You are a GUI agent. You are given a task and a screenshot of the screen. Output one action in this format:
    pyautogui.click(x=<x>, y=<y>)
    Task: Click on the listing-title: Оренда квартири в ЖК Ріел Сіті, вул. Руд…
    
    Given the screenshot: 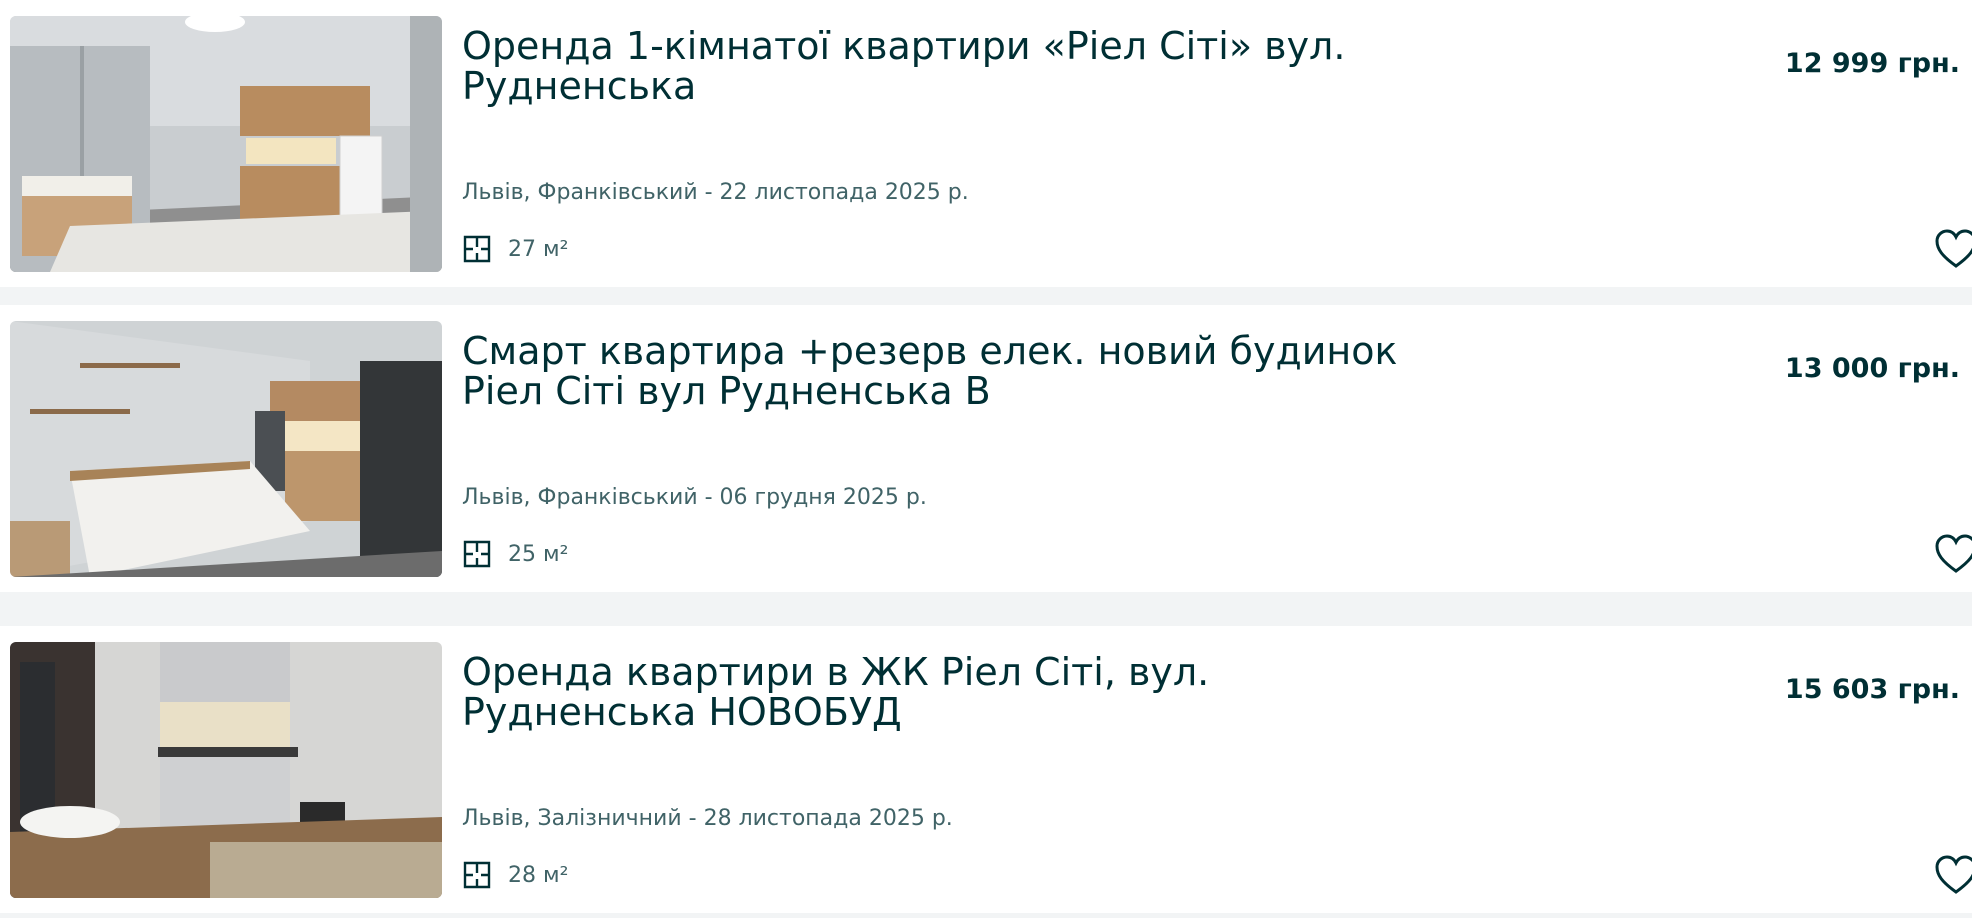 What is the action you would take?
    pyautogui.click(x=932, y=692)
    